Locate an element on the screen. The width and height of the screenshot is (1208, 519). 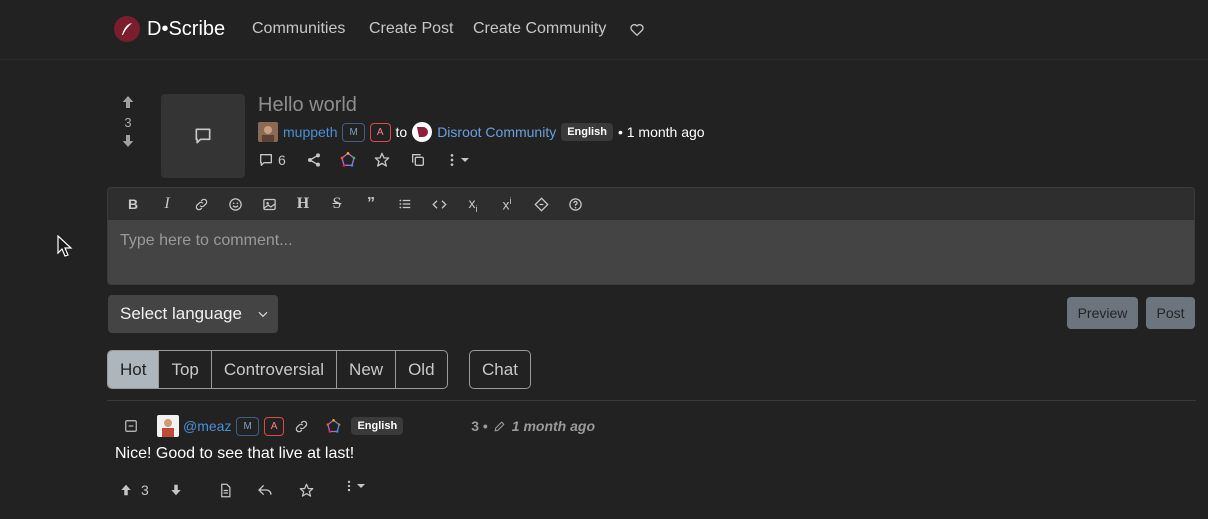
list-icon is located at coordinates (405, 204).